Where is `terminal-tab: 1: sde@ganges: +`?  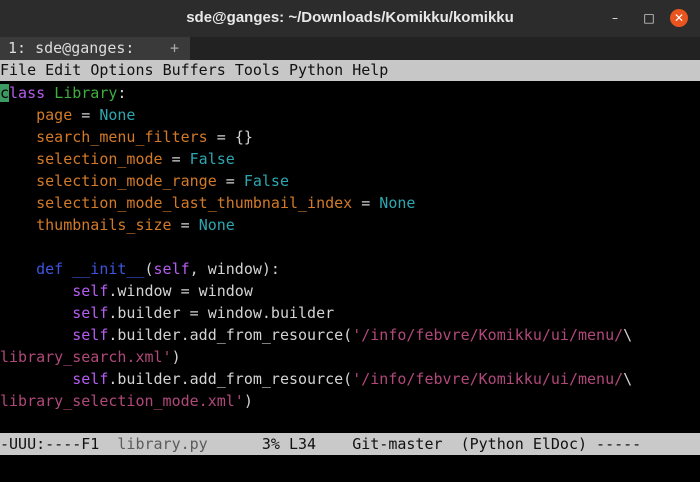
terminal-tab: 1: sde@ganges: + is located at coordinates (95, 48).